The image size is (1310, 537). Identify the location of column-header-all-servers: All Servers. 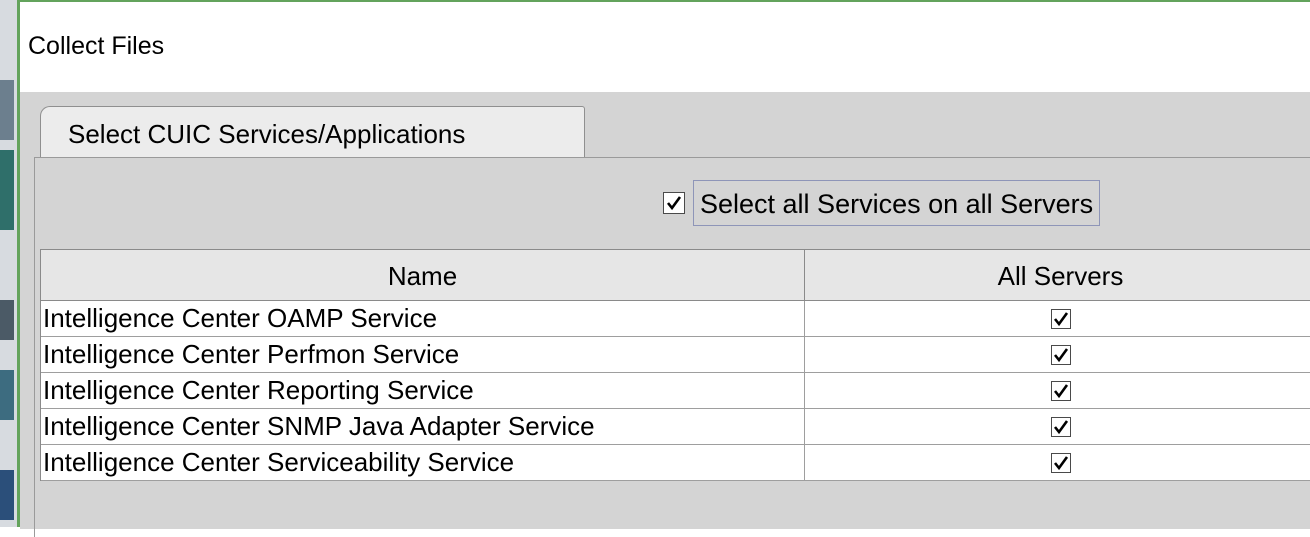
(1057, 275).